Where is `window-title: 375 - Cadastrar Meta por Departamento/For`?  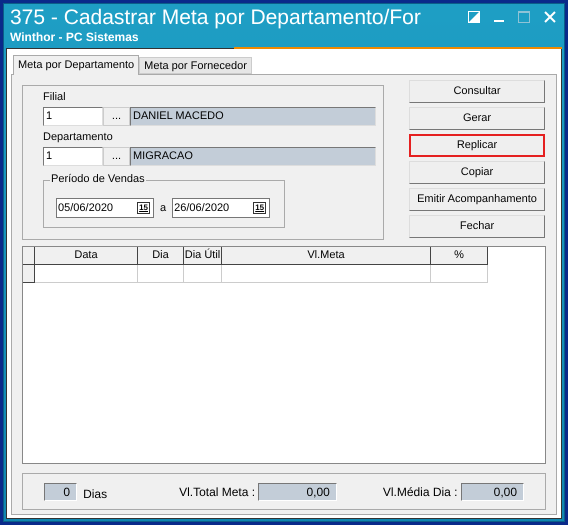 window-title: 375 - Cadastrar Meta por Departamento/For is located at coordinates (216, 18).